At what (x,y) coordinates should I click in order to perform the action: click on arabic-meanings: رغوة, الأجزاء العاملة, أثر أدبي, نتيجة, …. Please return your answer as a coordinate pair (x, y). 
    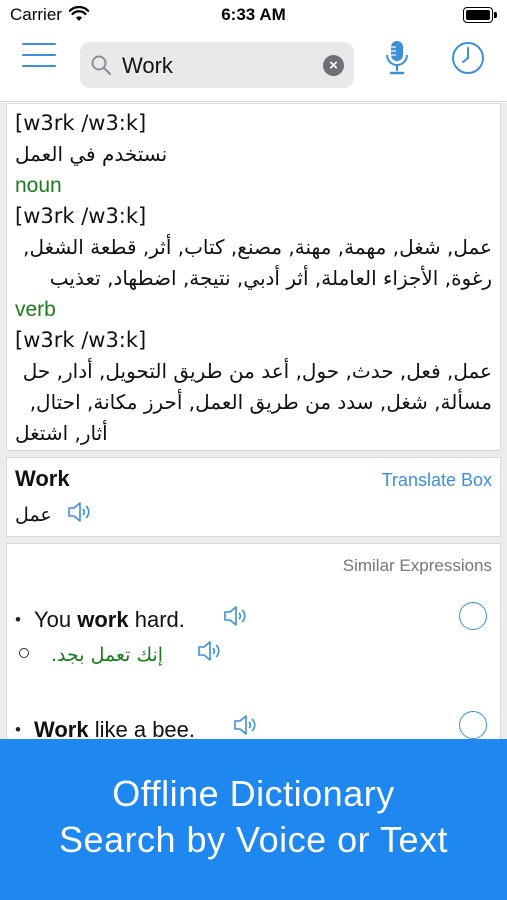
    Looking at the image, I should click on (270, 278).